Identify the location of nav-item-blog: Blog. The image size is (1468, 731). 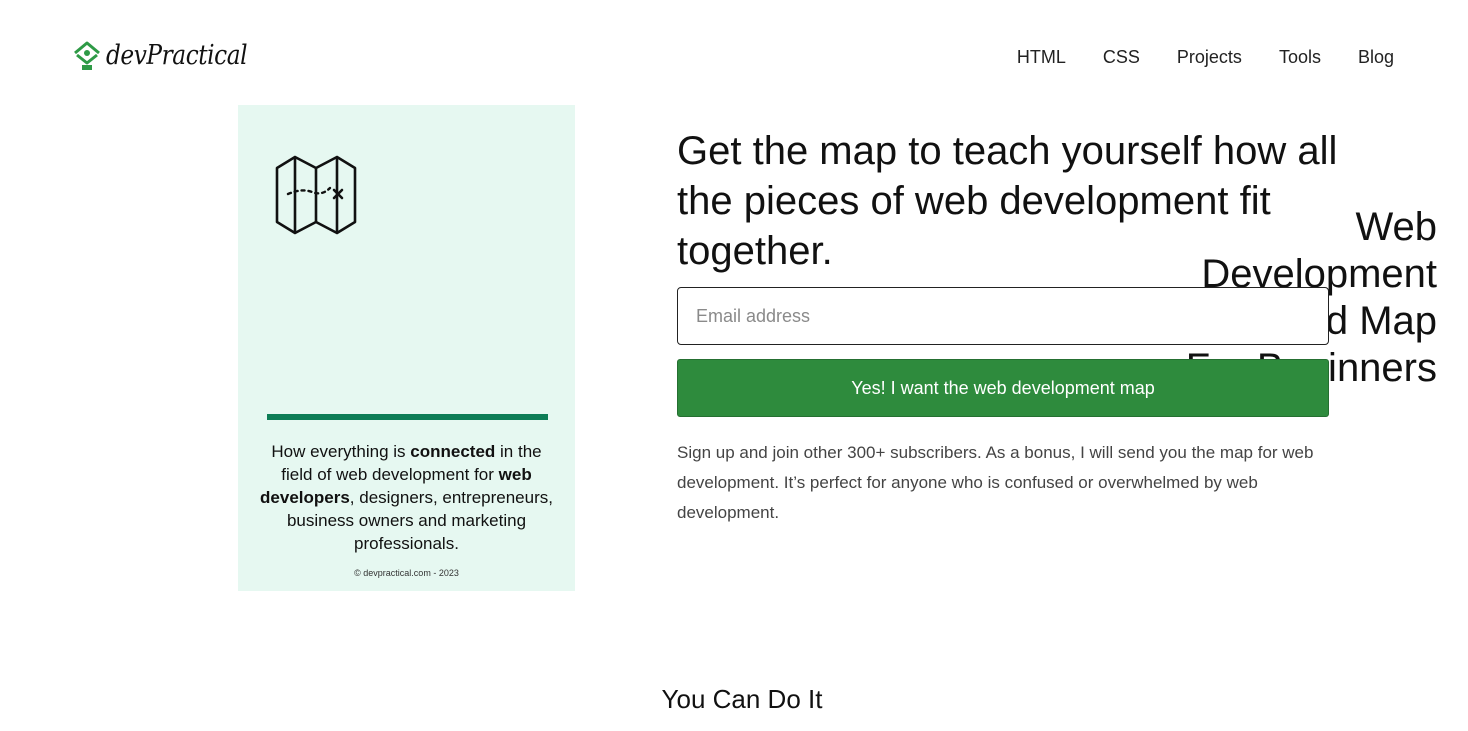
(1376, 57).